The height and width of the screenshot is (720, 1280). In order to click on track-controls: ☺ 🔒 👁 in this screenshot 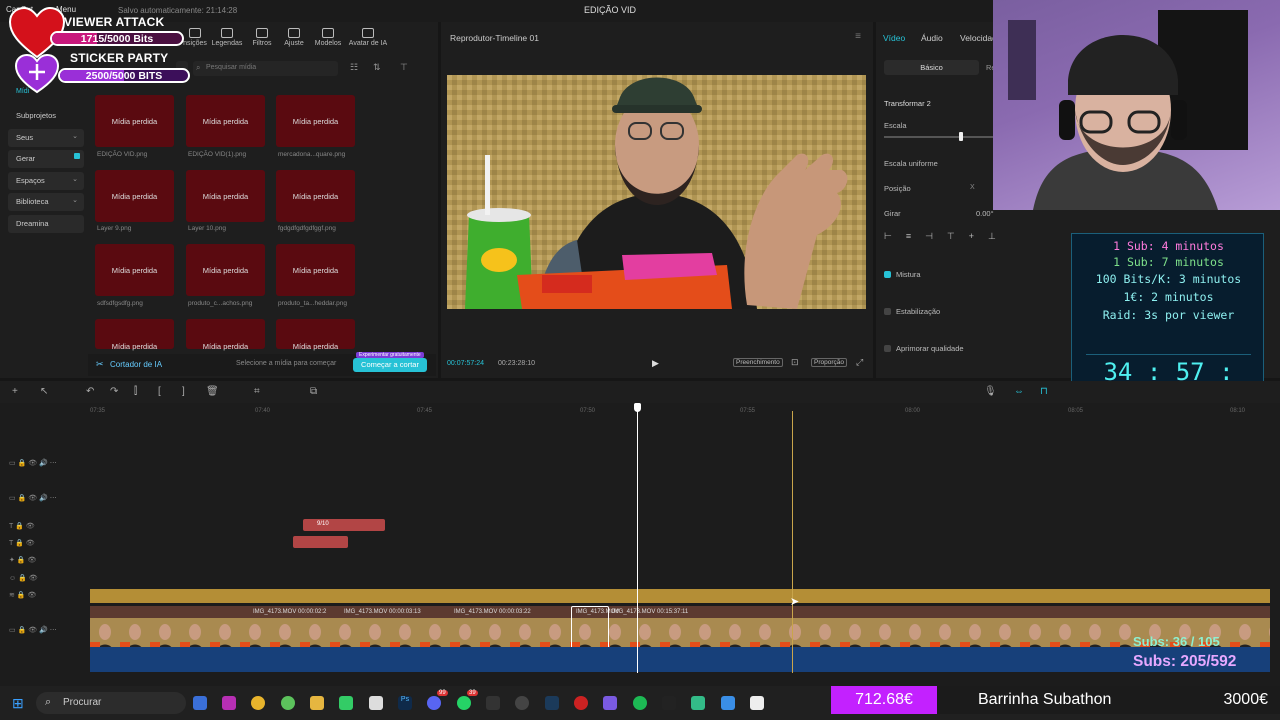, I will do `click(45, 578)`.